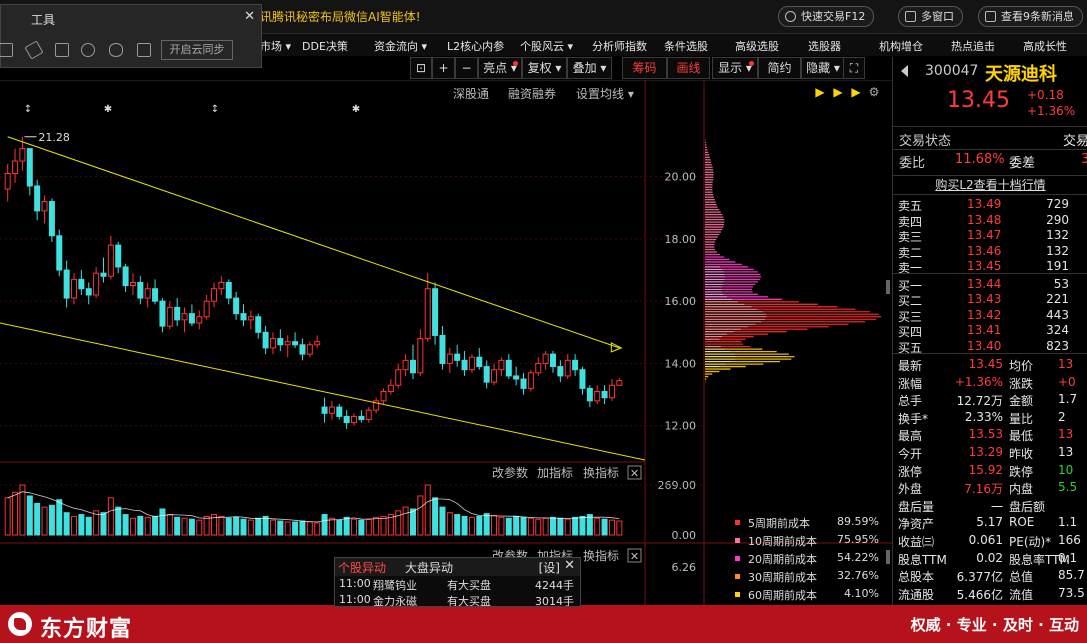 The height and width of the screenshot is (643, 1087). What do you see at coordinates (930, 16) in the screenshot?
I see `multi-window-button: 多窗口` at bounding box center [930, 16].